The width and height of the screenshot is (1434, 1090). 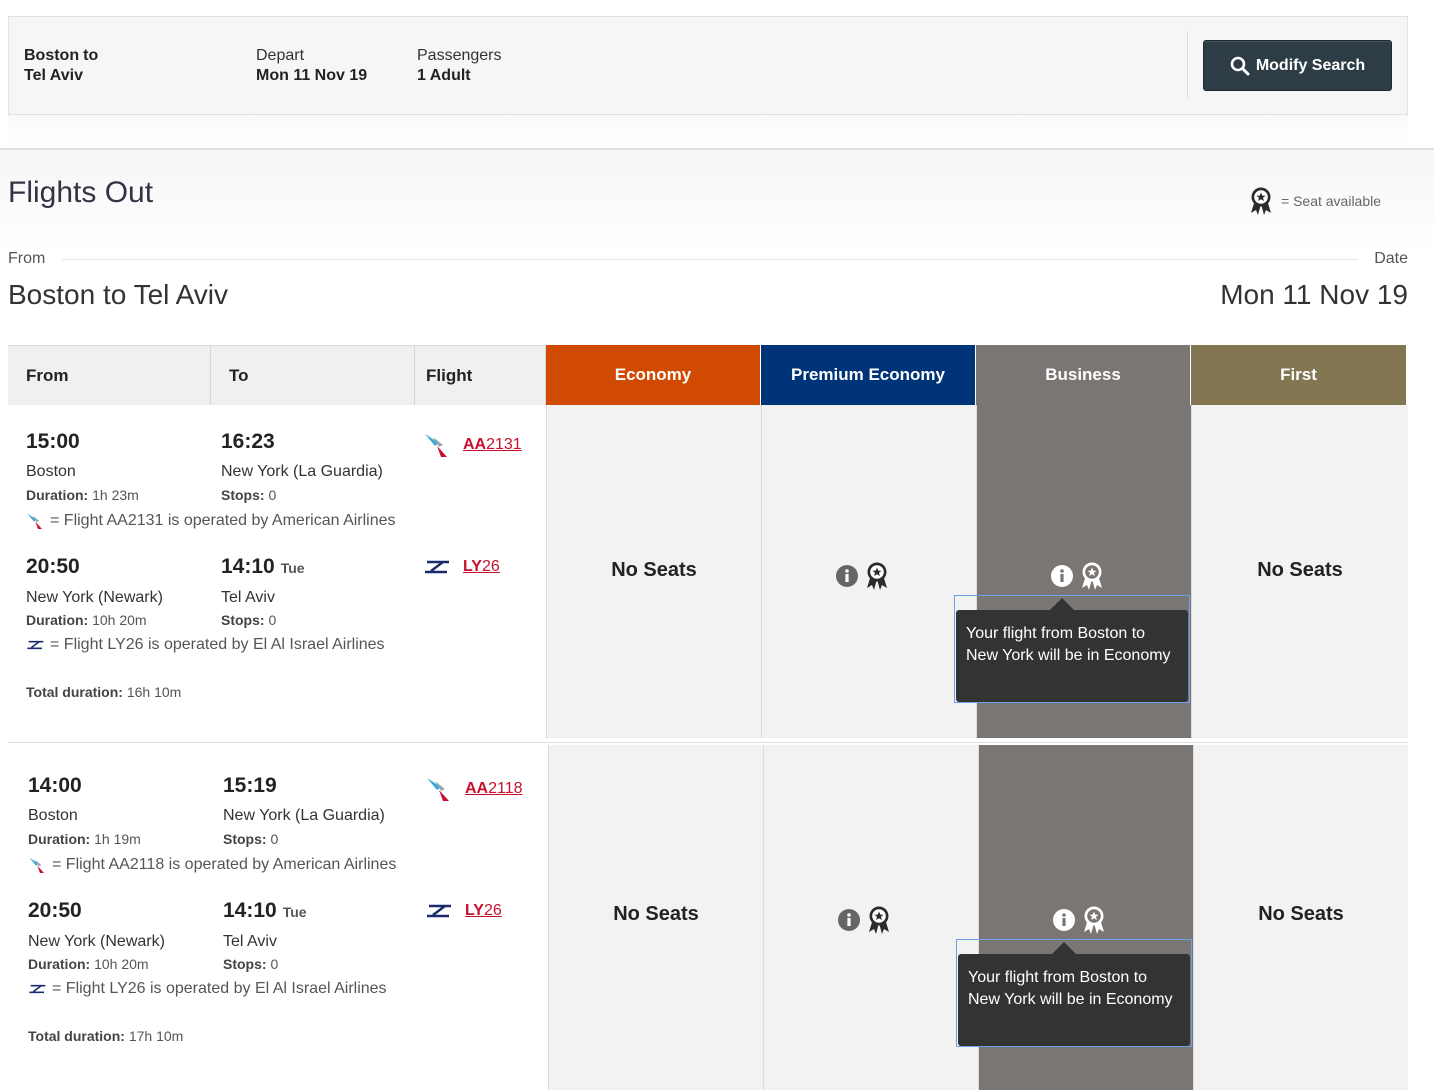 What do you see at coordinates (311, 66) in the screenshot?
I see `depart-field: Depart Mon 11 Nov 19` at bounding box center [311, 66].